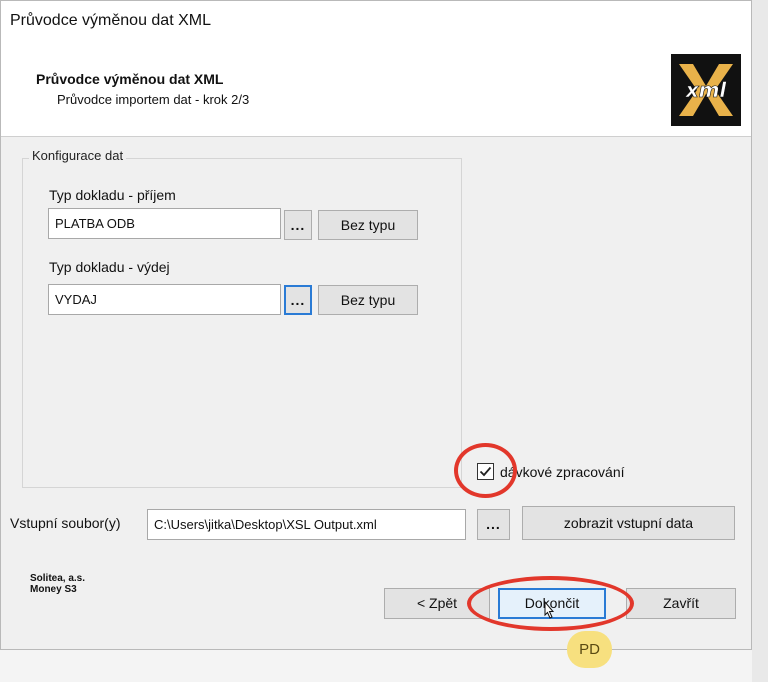  What do you see at coordinates (368, 225) in the screenshot?
I see `income-none-button: Bez typu` at bounding box center [368, 225].